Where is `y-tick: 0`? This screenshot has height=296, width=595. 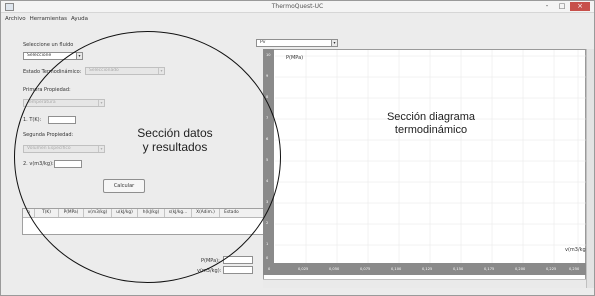
y-tick: 0 is located at coordinates (267, 258).